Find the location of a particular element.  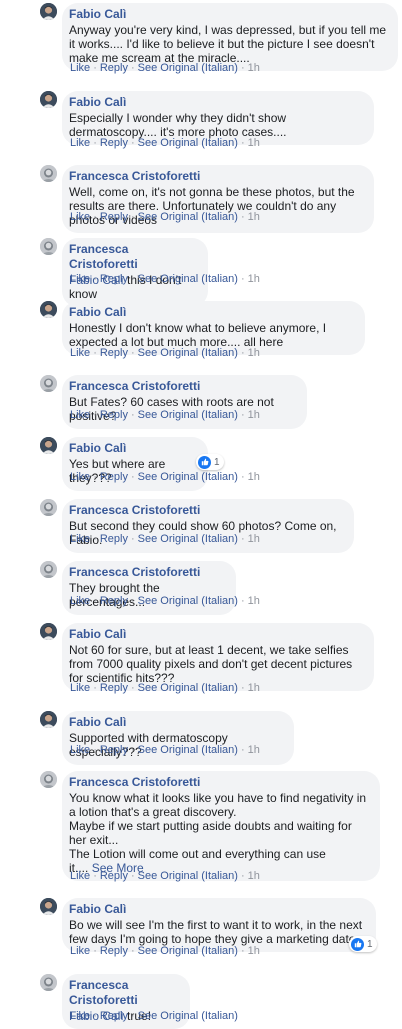

thumbs-up-icon is located at coordinates (204, 462).